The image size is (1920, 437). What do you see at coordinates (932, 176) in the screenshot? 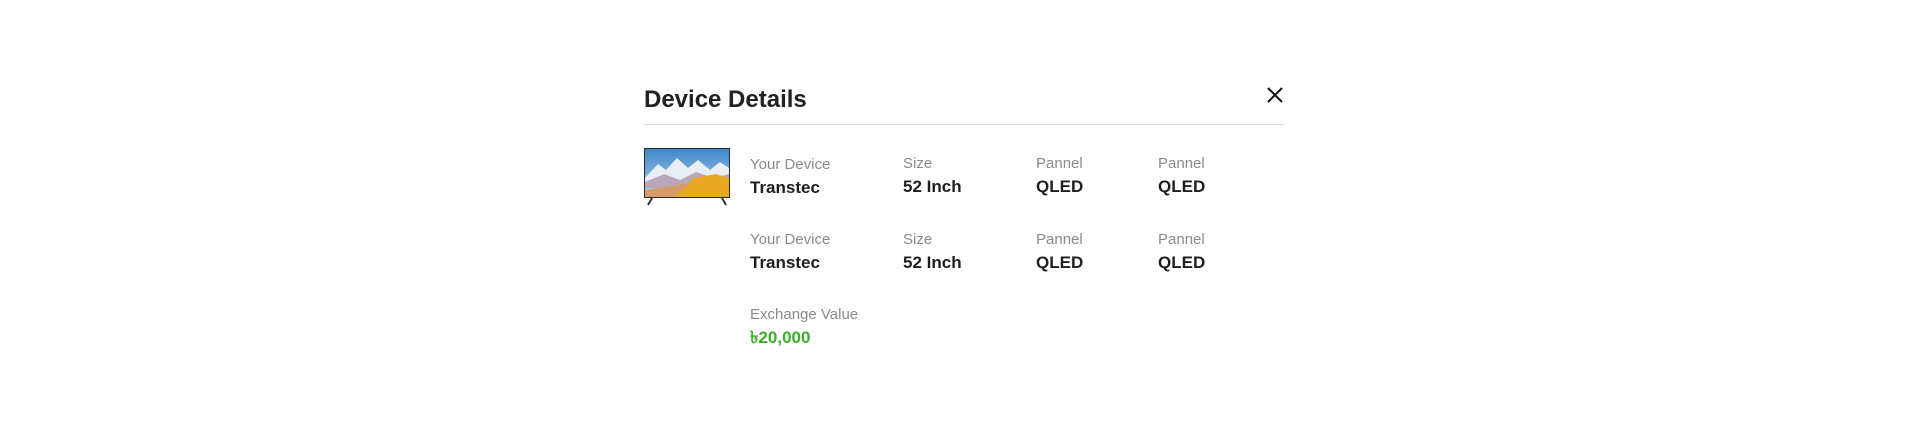
I see `row-1-size: Size 52 Inch` at bounding box center [932, 176].